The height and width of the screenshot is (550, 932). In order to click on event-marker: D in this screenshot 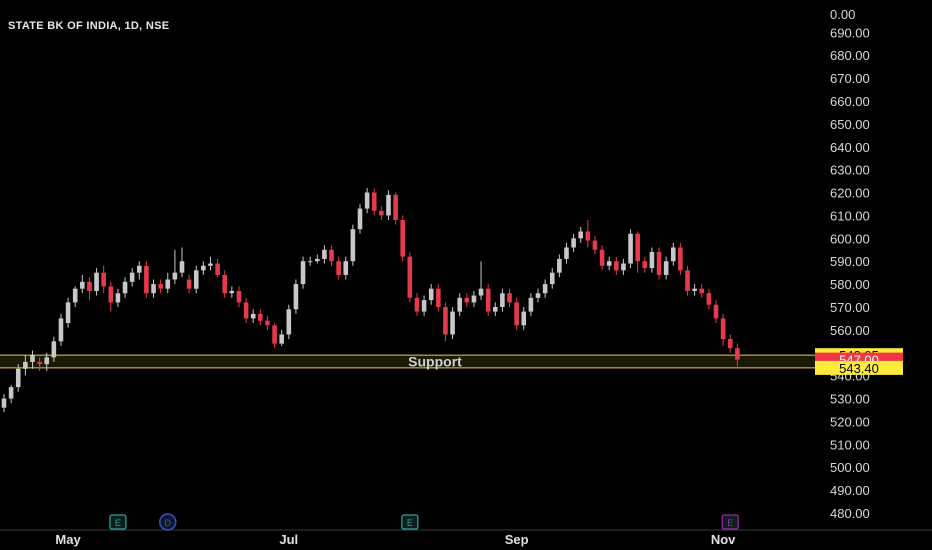, I will do `click(168, 522)`.